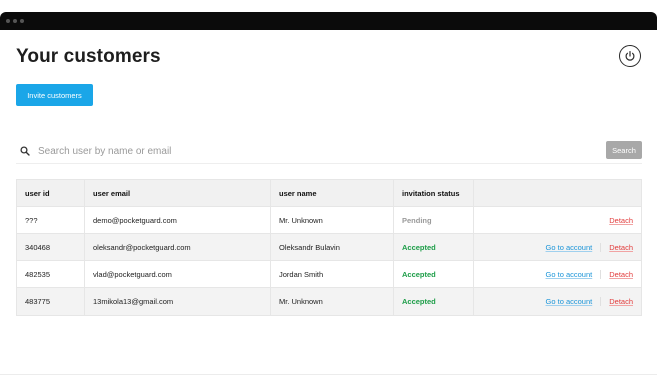 The height and width of the screenshot is (390, 657). Describe the element at coordinates (51, 247) in the screenshot. I see `cell-user-id: 340468` at that location.